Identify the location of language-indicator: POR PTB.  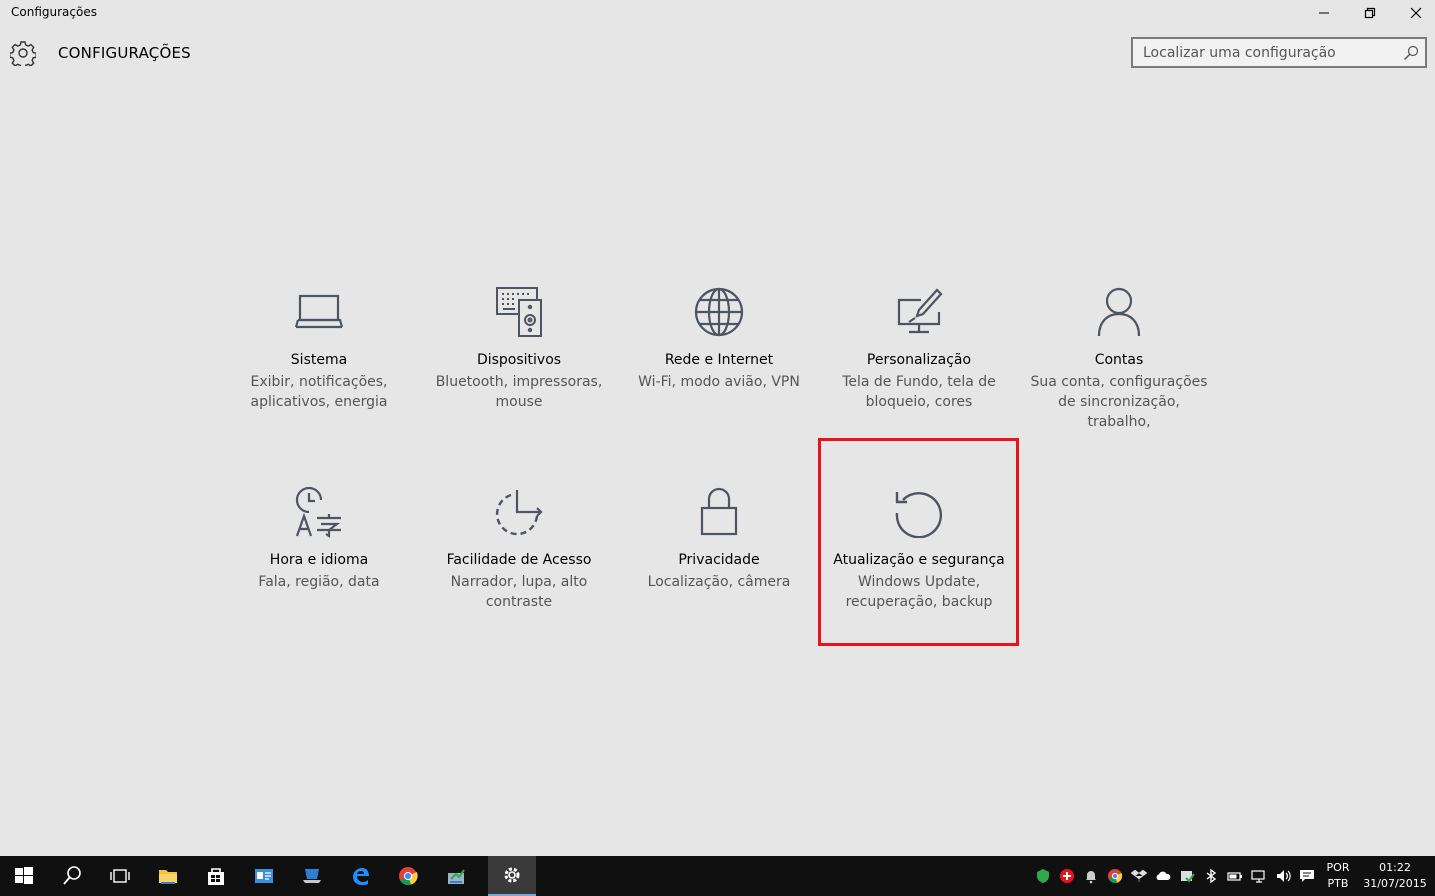
(1338, 876).